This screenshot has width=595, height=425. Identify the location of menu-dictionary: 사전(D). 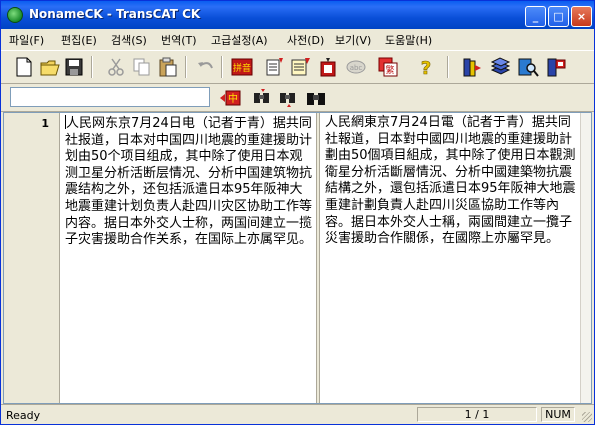
(305, 40).